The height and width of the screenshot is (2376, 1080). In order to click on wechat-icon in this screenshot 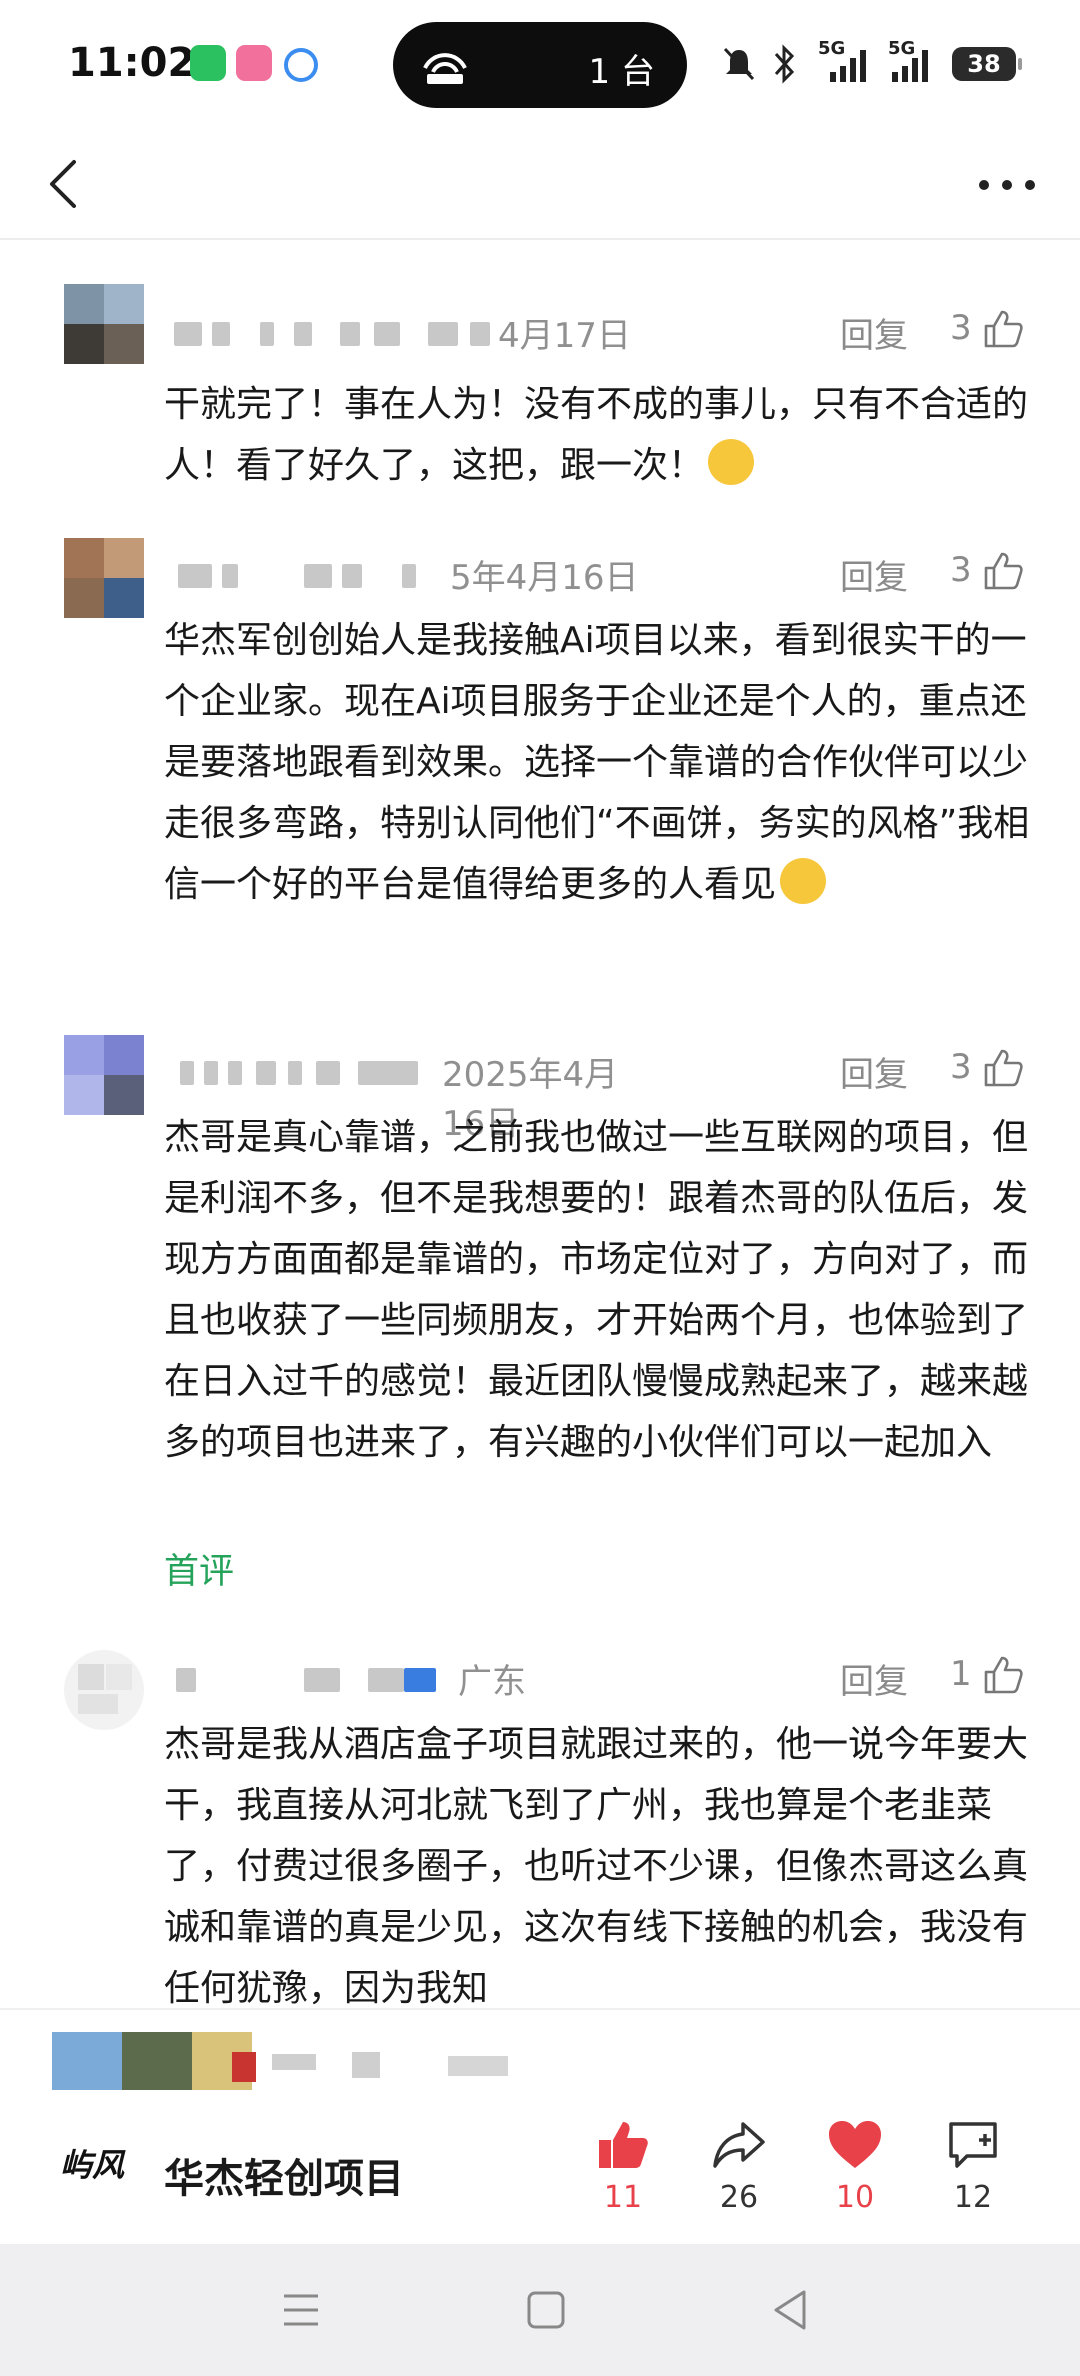, I will do `click(208, 63)`.